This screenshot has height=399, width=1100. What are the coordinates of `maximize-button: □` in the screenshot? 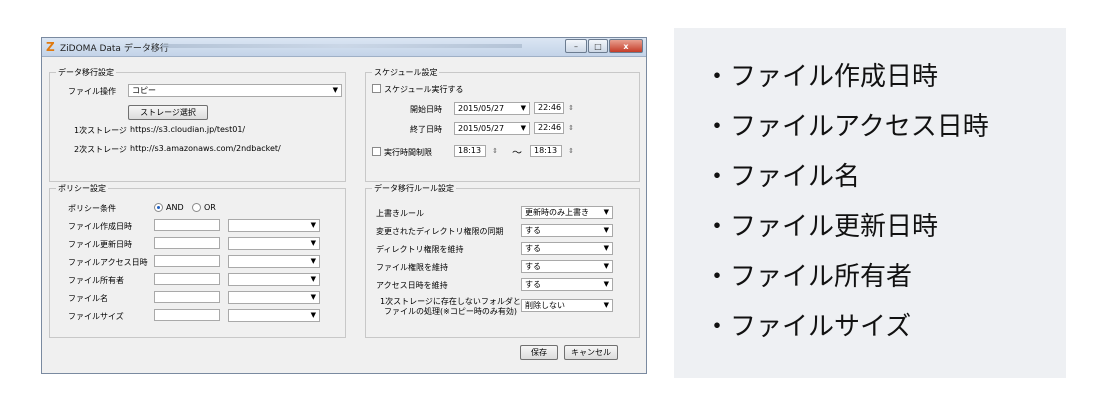 It's located at (598, 46).